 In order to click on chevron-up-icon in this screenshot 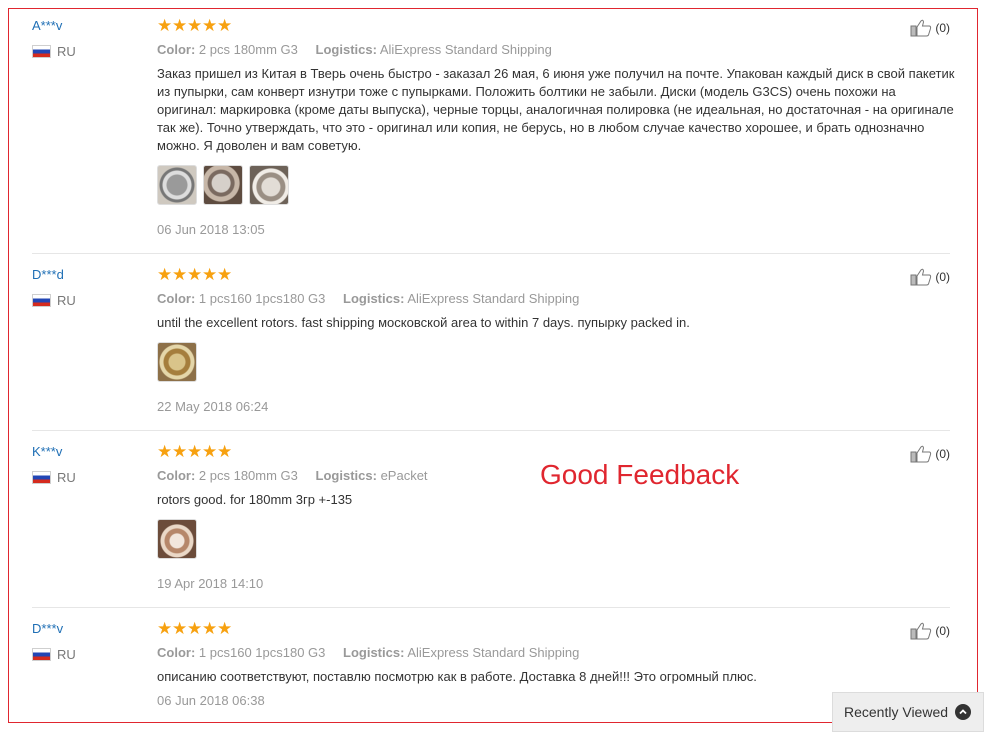, I will do `click(963, 712)`.